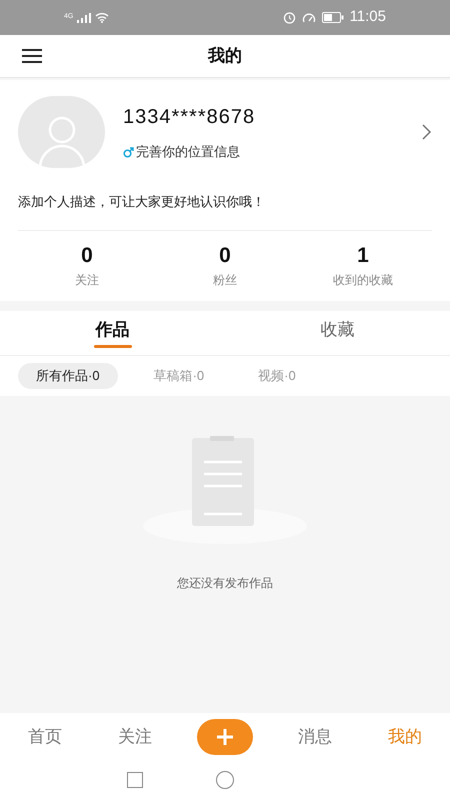 This screenshot has width=450, height=800. What do you see at coordinates (225, 279) in the screenshot?
I see `stat-label: 粉丝` at bounding box center [225, 279].